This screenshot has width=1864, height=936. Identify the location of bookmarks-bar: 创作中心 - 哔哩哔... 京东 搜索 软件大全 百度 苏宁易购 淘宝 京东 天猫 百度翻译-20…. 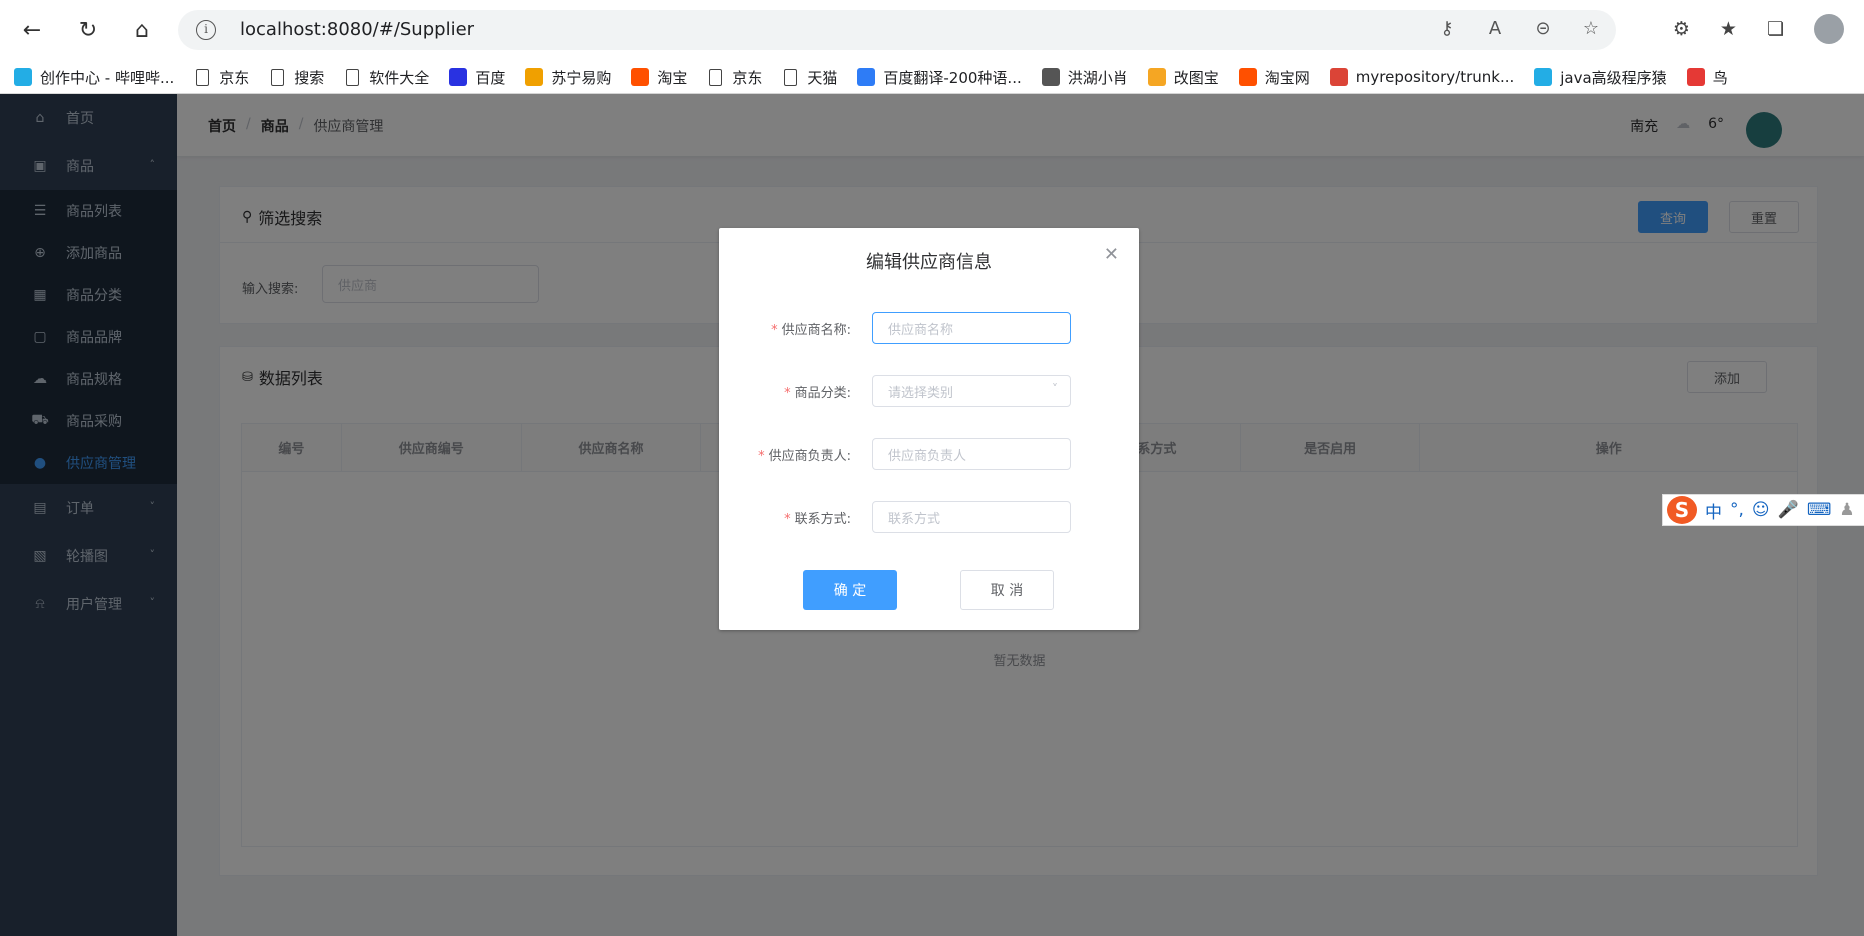
(932, 77).